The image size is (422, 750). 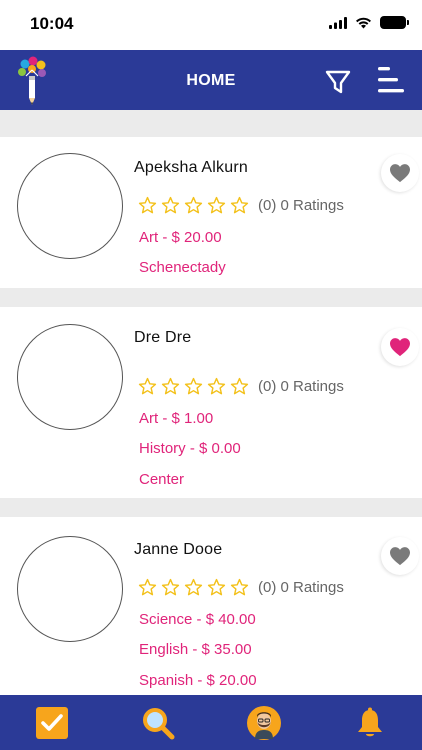 I want to click on status-time: 10:04, so click(x=52, y=23).